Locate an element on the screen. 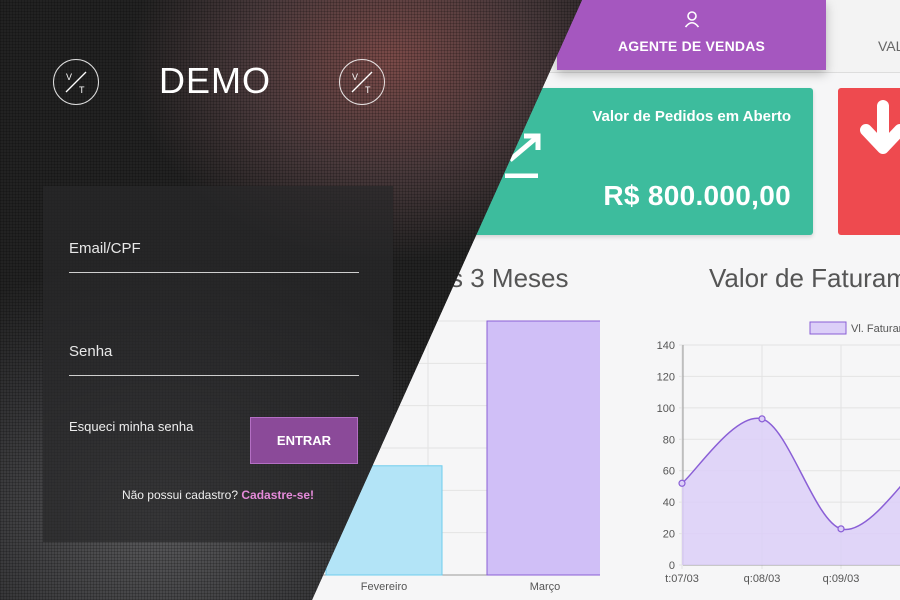  x-tick-label: q:08/03 is located at coordinates (762, 579).